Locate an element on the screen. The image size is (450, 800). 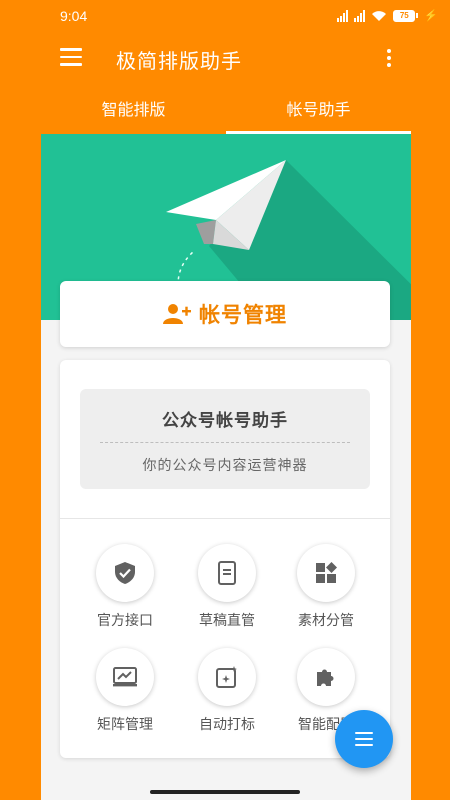
card-divider is located at coordinates (225, 518).